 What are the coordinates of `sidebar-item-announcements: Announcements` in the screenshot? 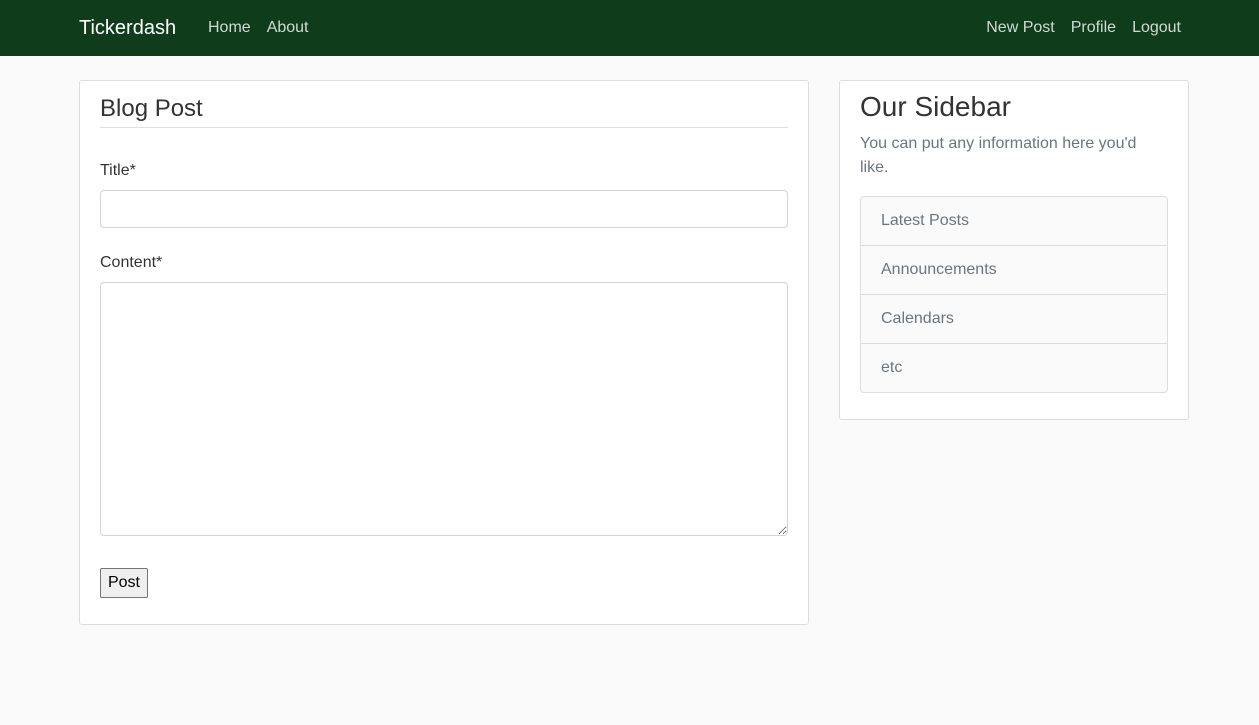 It's located at (1014, 270).